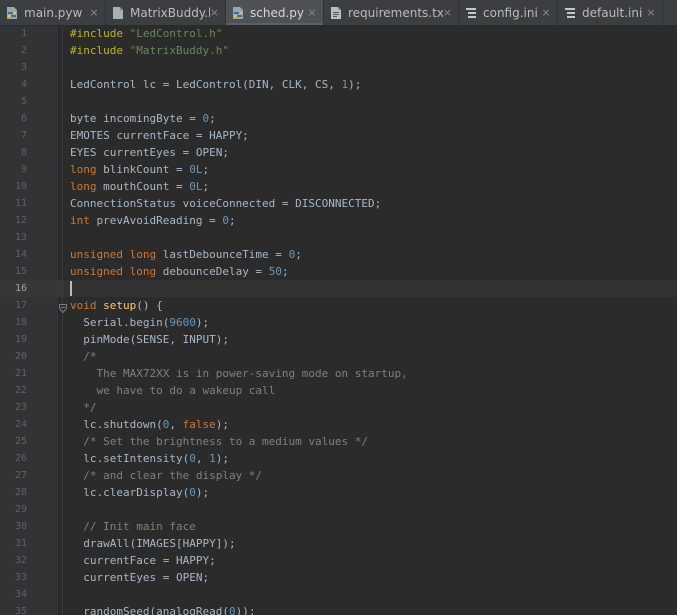  I want to click on code-line: 18 Serial.begin(9600);, so click(338, 322).